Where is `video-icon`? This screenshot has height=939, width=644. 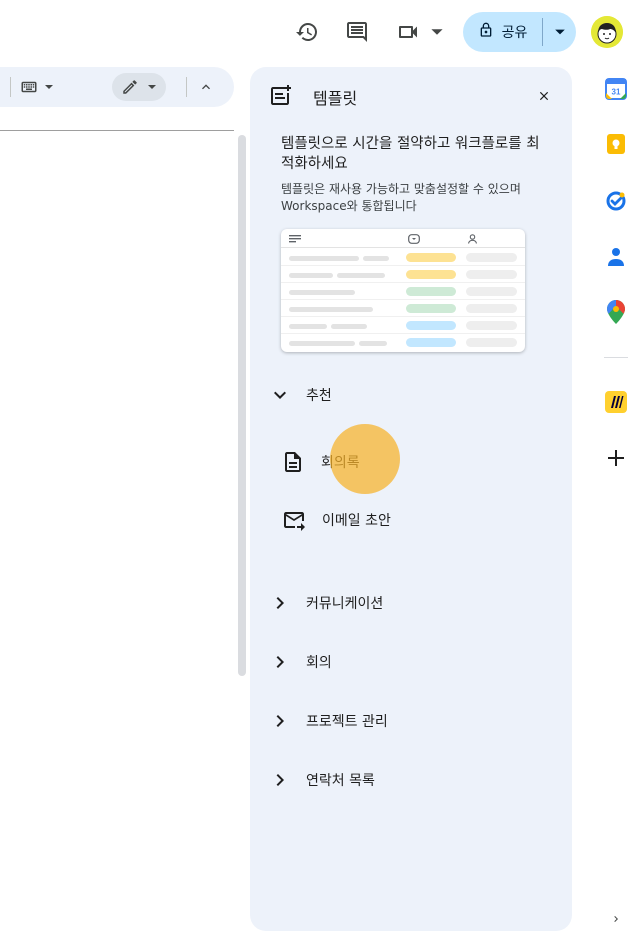 video-icon is located at coordinates (408, 32).